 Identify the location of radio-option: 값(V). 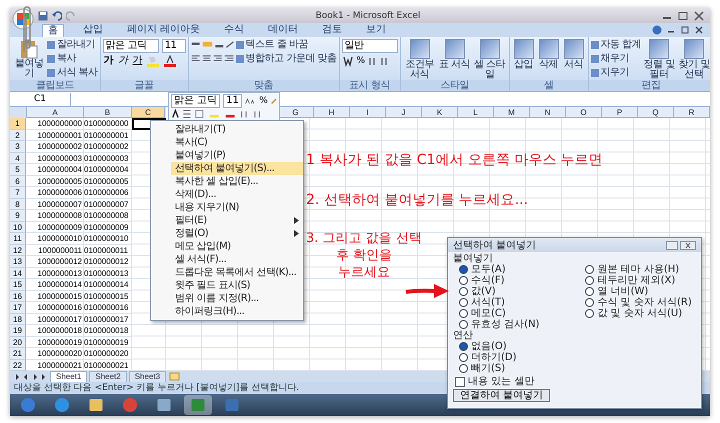
(496, 291).